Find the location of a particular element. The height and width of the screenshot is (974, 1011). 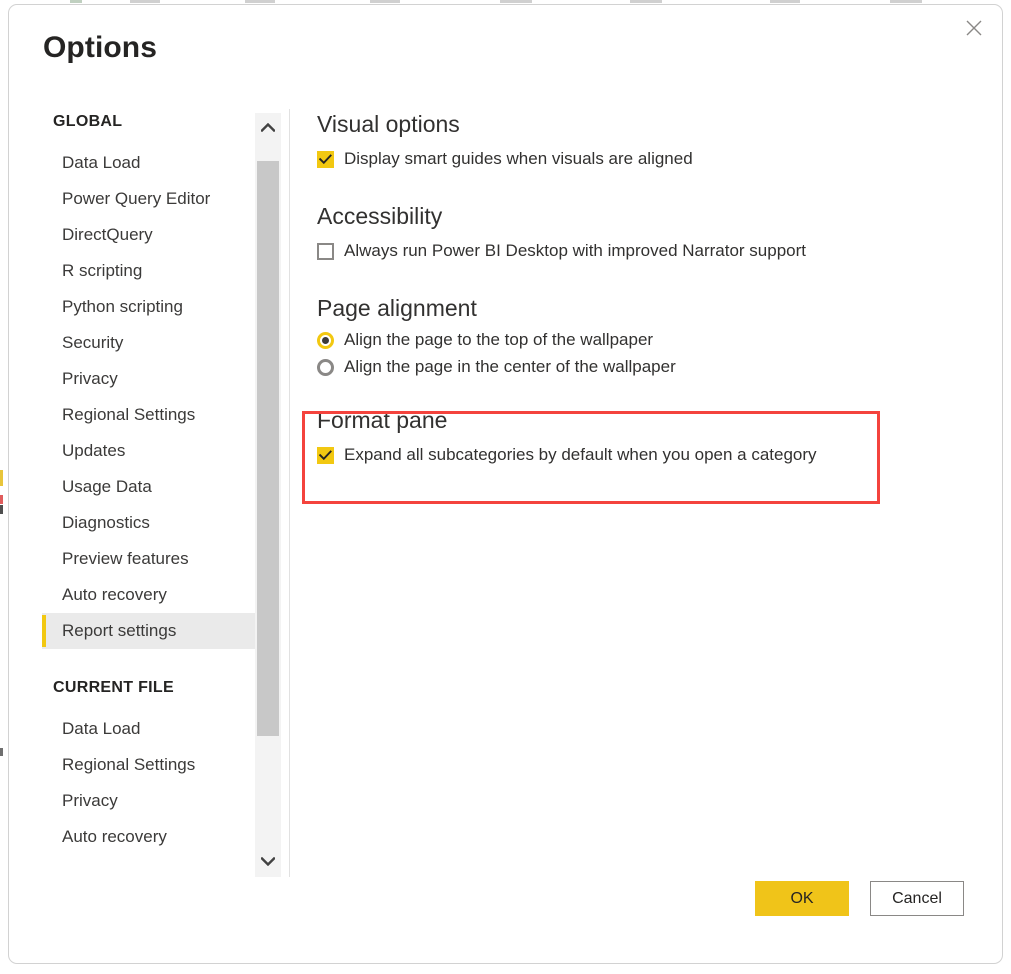

background-app-top-strip is located at coordinates (510, 1).